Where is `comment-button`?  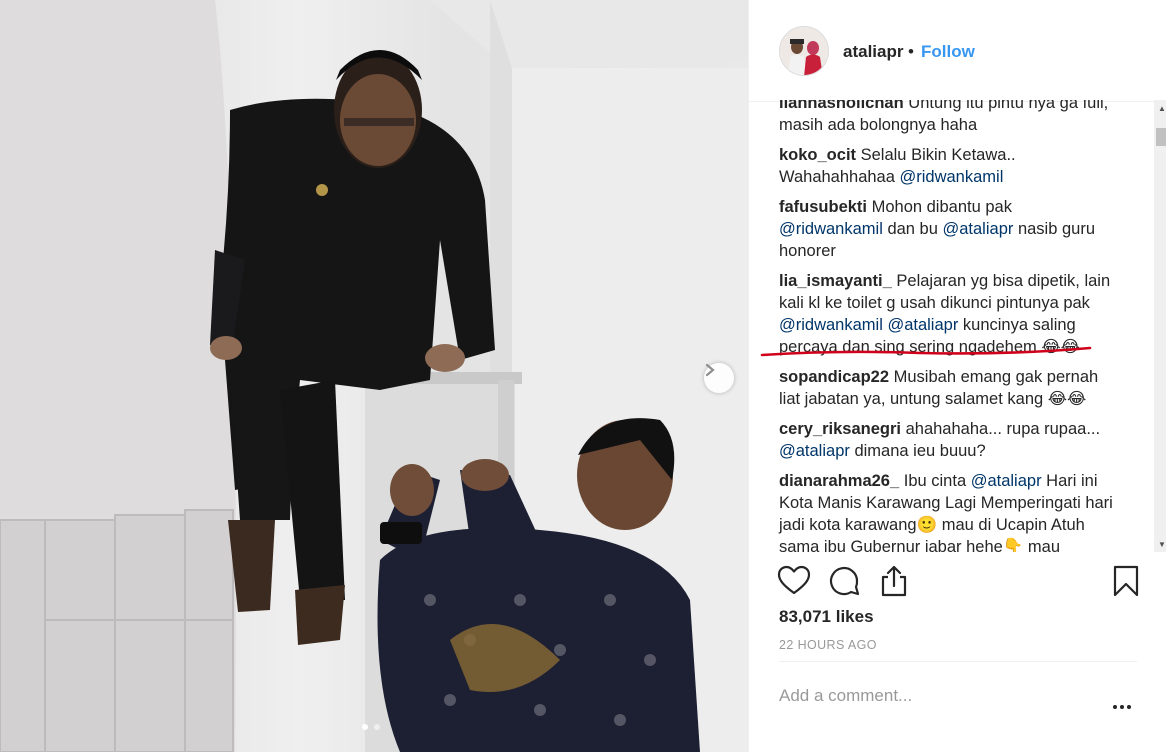
comment-button is located at coordinates (844, 581).